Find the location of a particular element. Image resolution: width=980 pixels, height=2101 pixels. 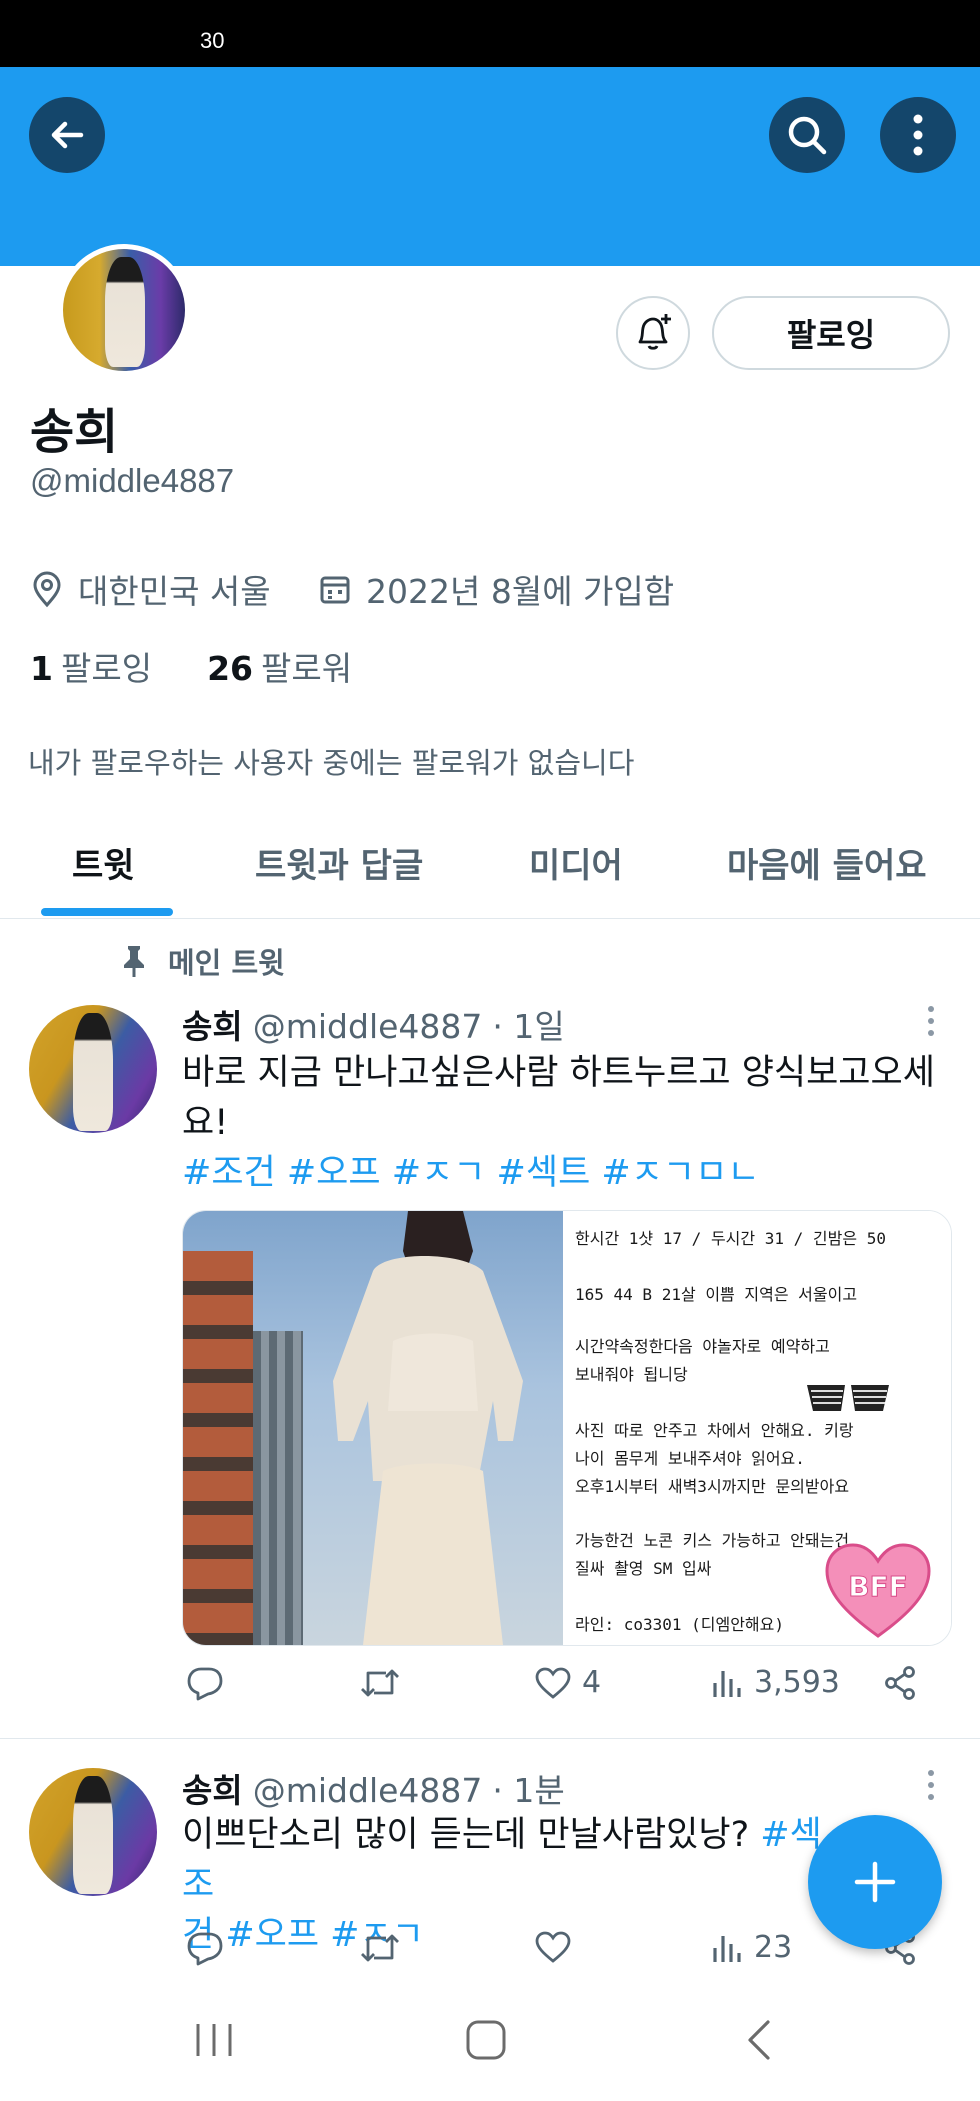

profile-handle: @middle4887 is located at coordinates (132, 480).